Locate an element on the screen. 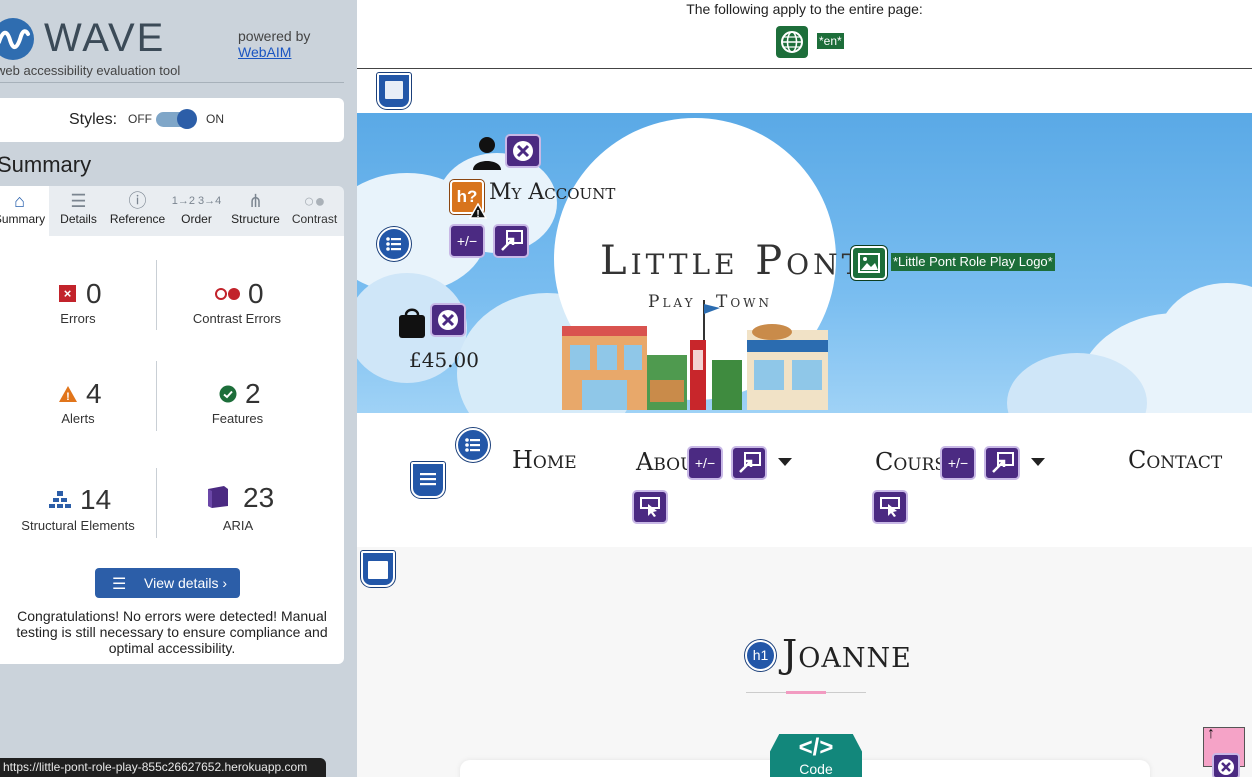  summary-heading: Summary is located at coordinates (46, 164).